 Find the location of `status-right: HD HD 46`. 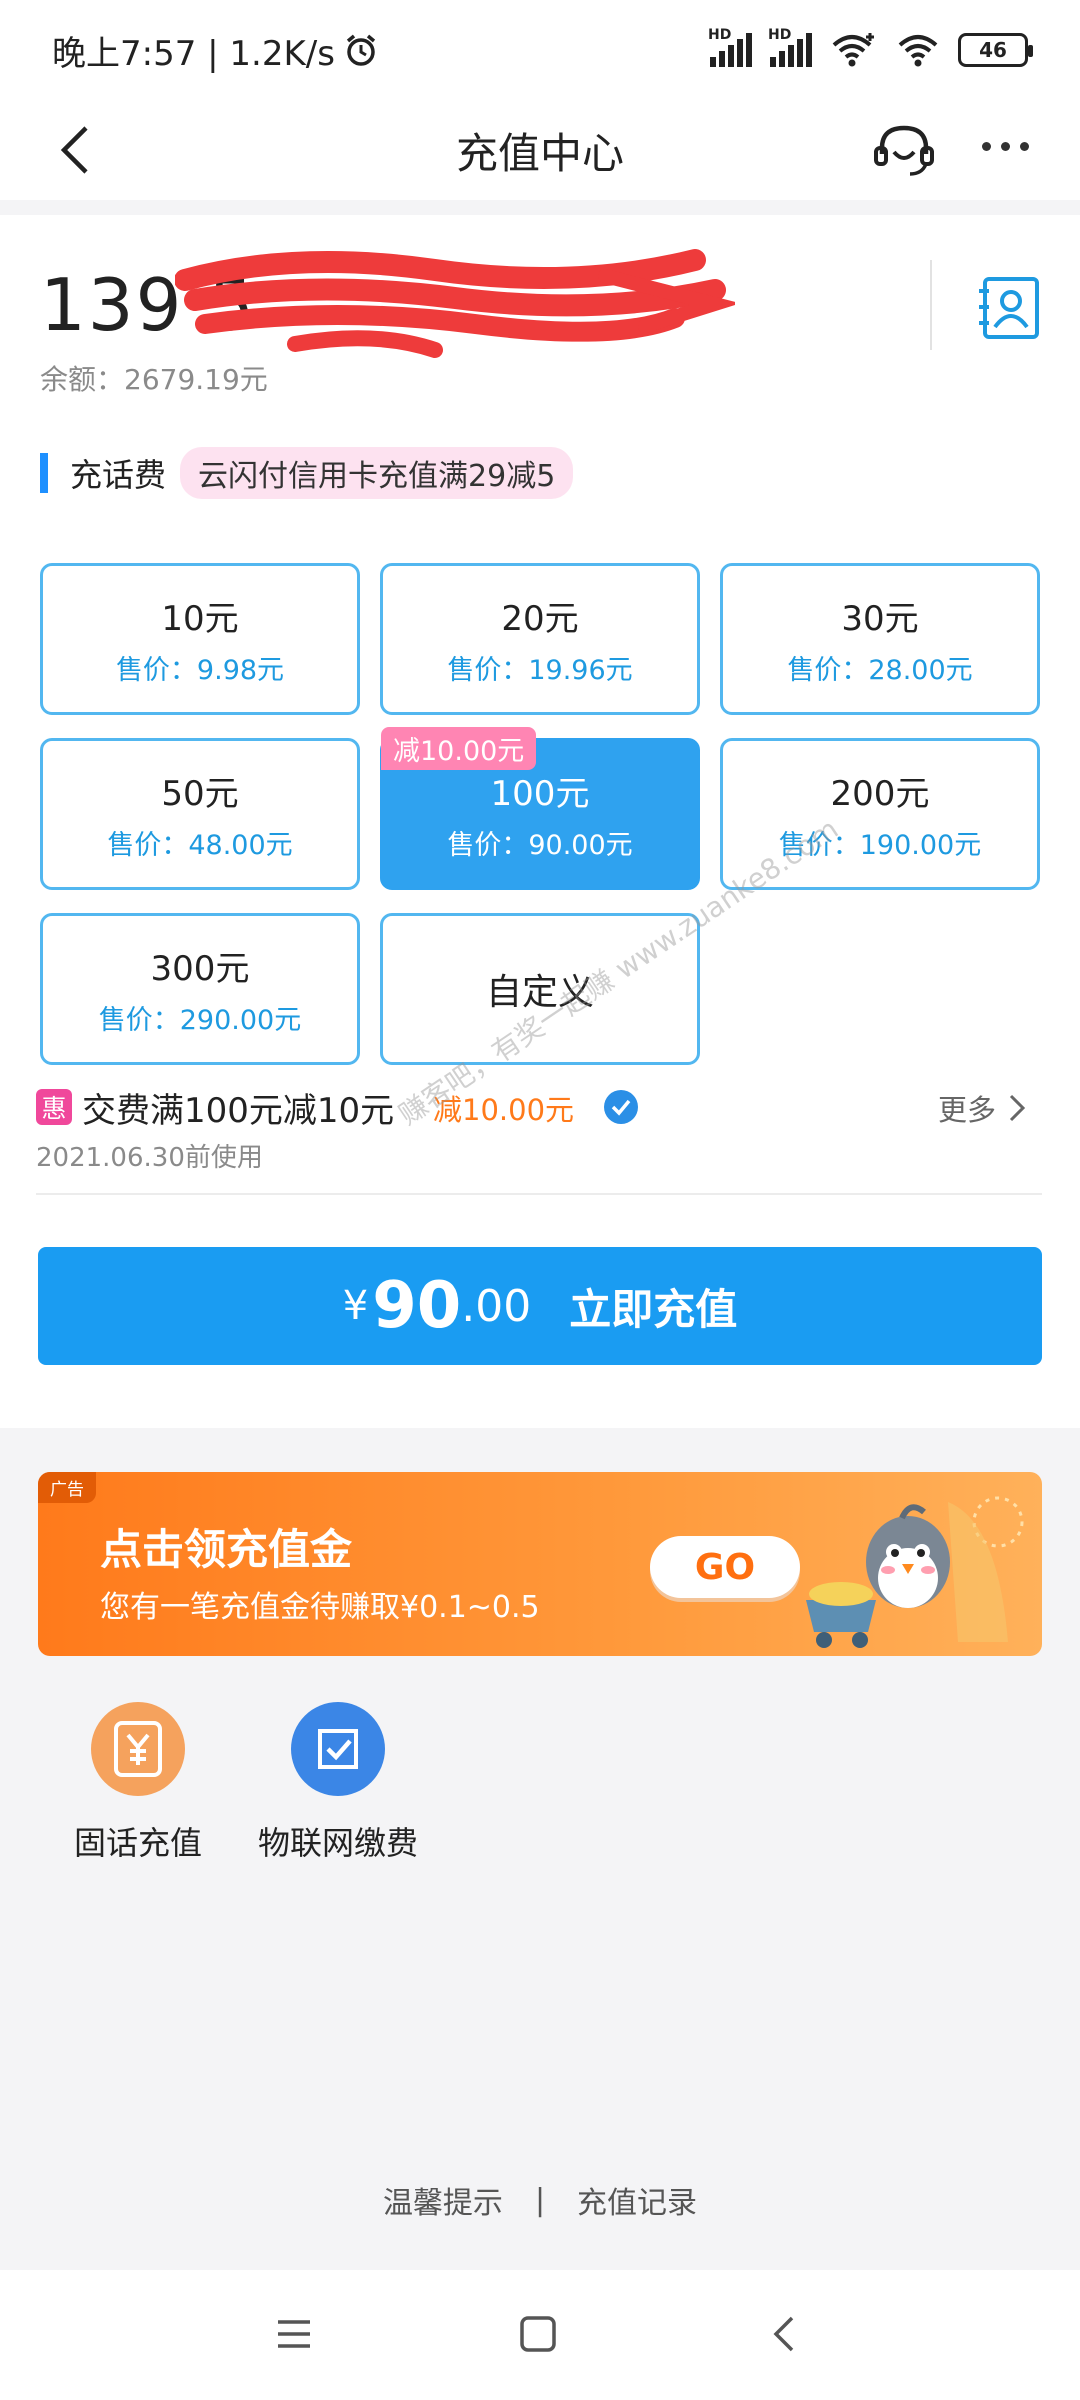

status-right: HD HD 46 is located at coordinates (870, 48).